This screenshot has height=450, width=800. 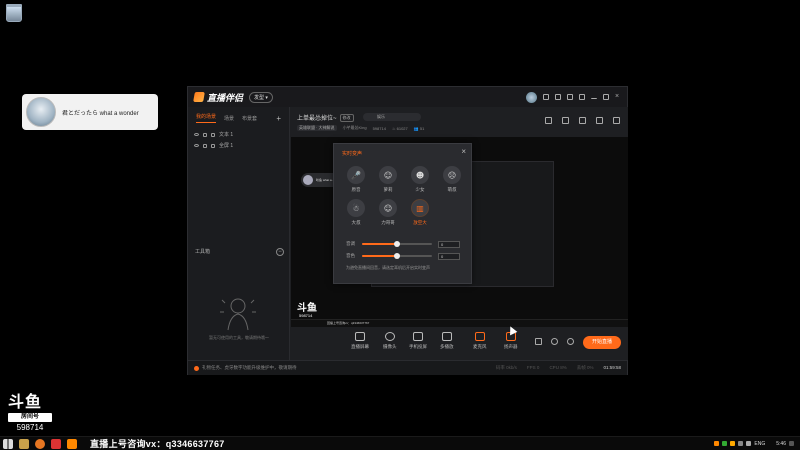 I want to click on watermark-brand: 斗鱼, so click(x=25, y=401).